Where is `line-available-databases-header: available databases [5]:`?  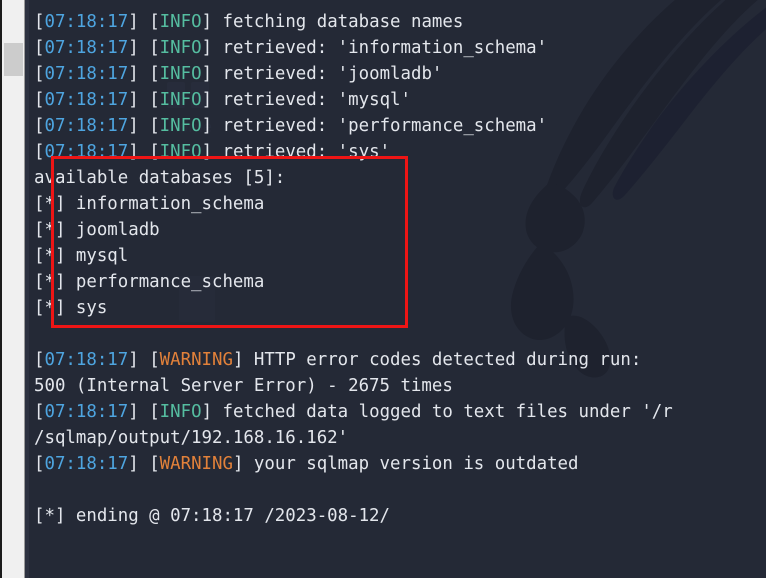
line-available-databases-header: available databases [5]: is located at coordinates (400, 178).